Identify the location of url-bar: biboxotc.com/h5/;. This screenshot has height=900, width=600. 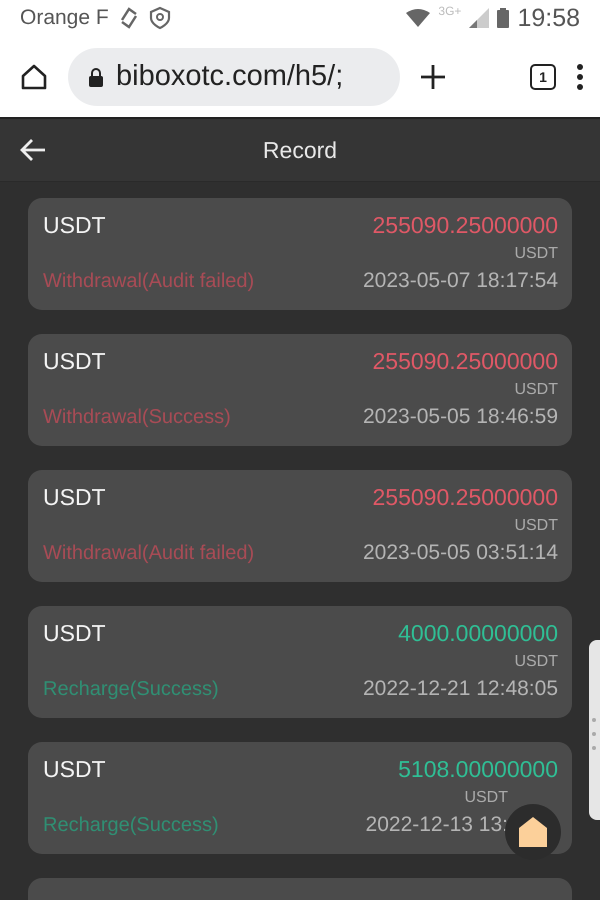
(234, 77).